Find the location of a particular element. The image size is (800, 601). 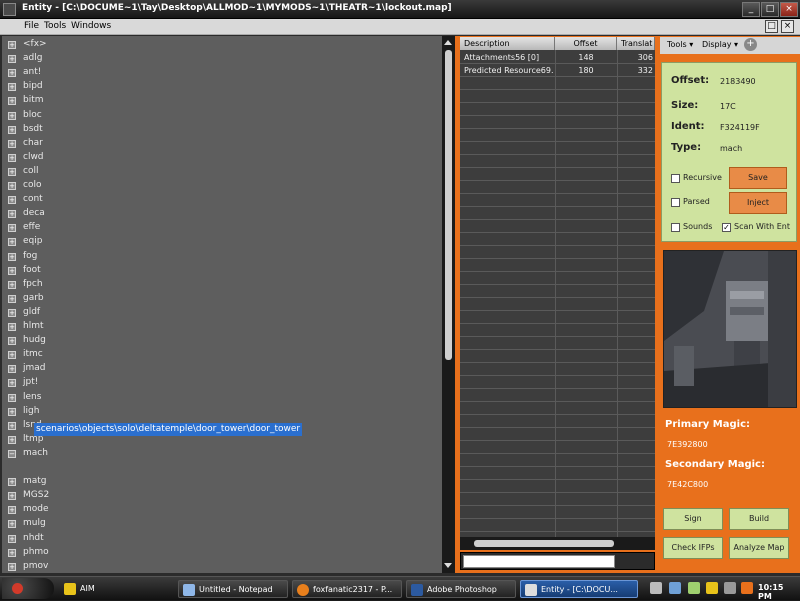

tree-item: + pmov is located at coordinates (217, 566).